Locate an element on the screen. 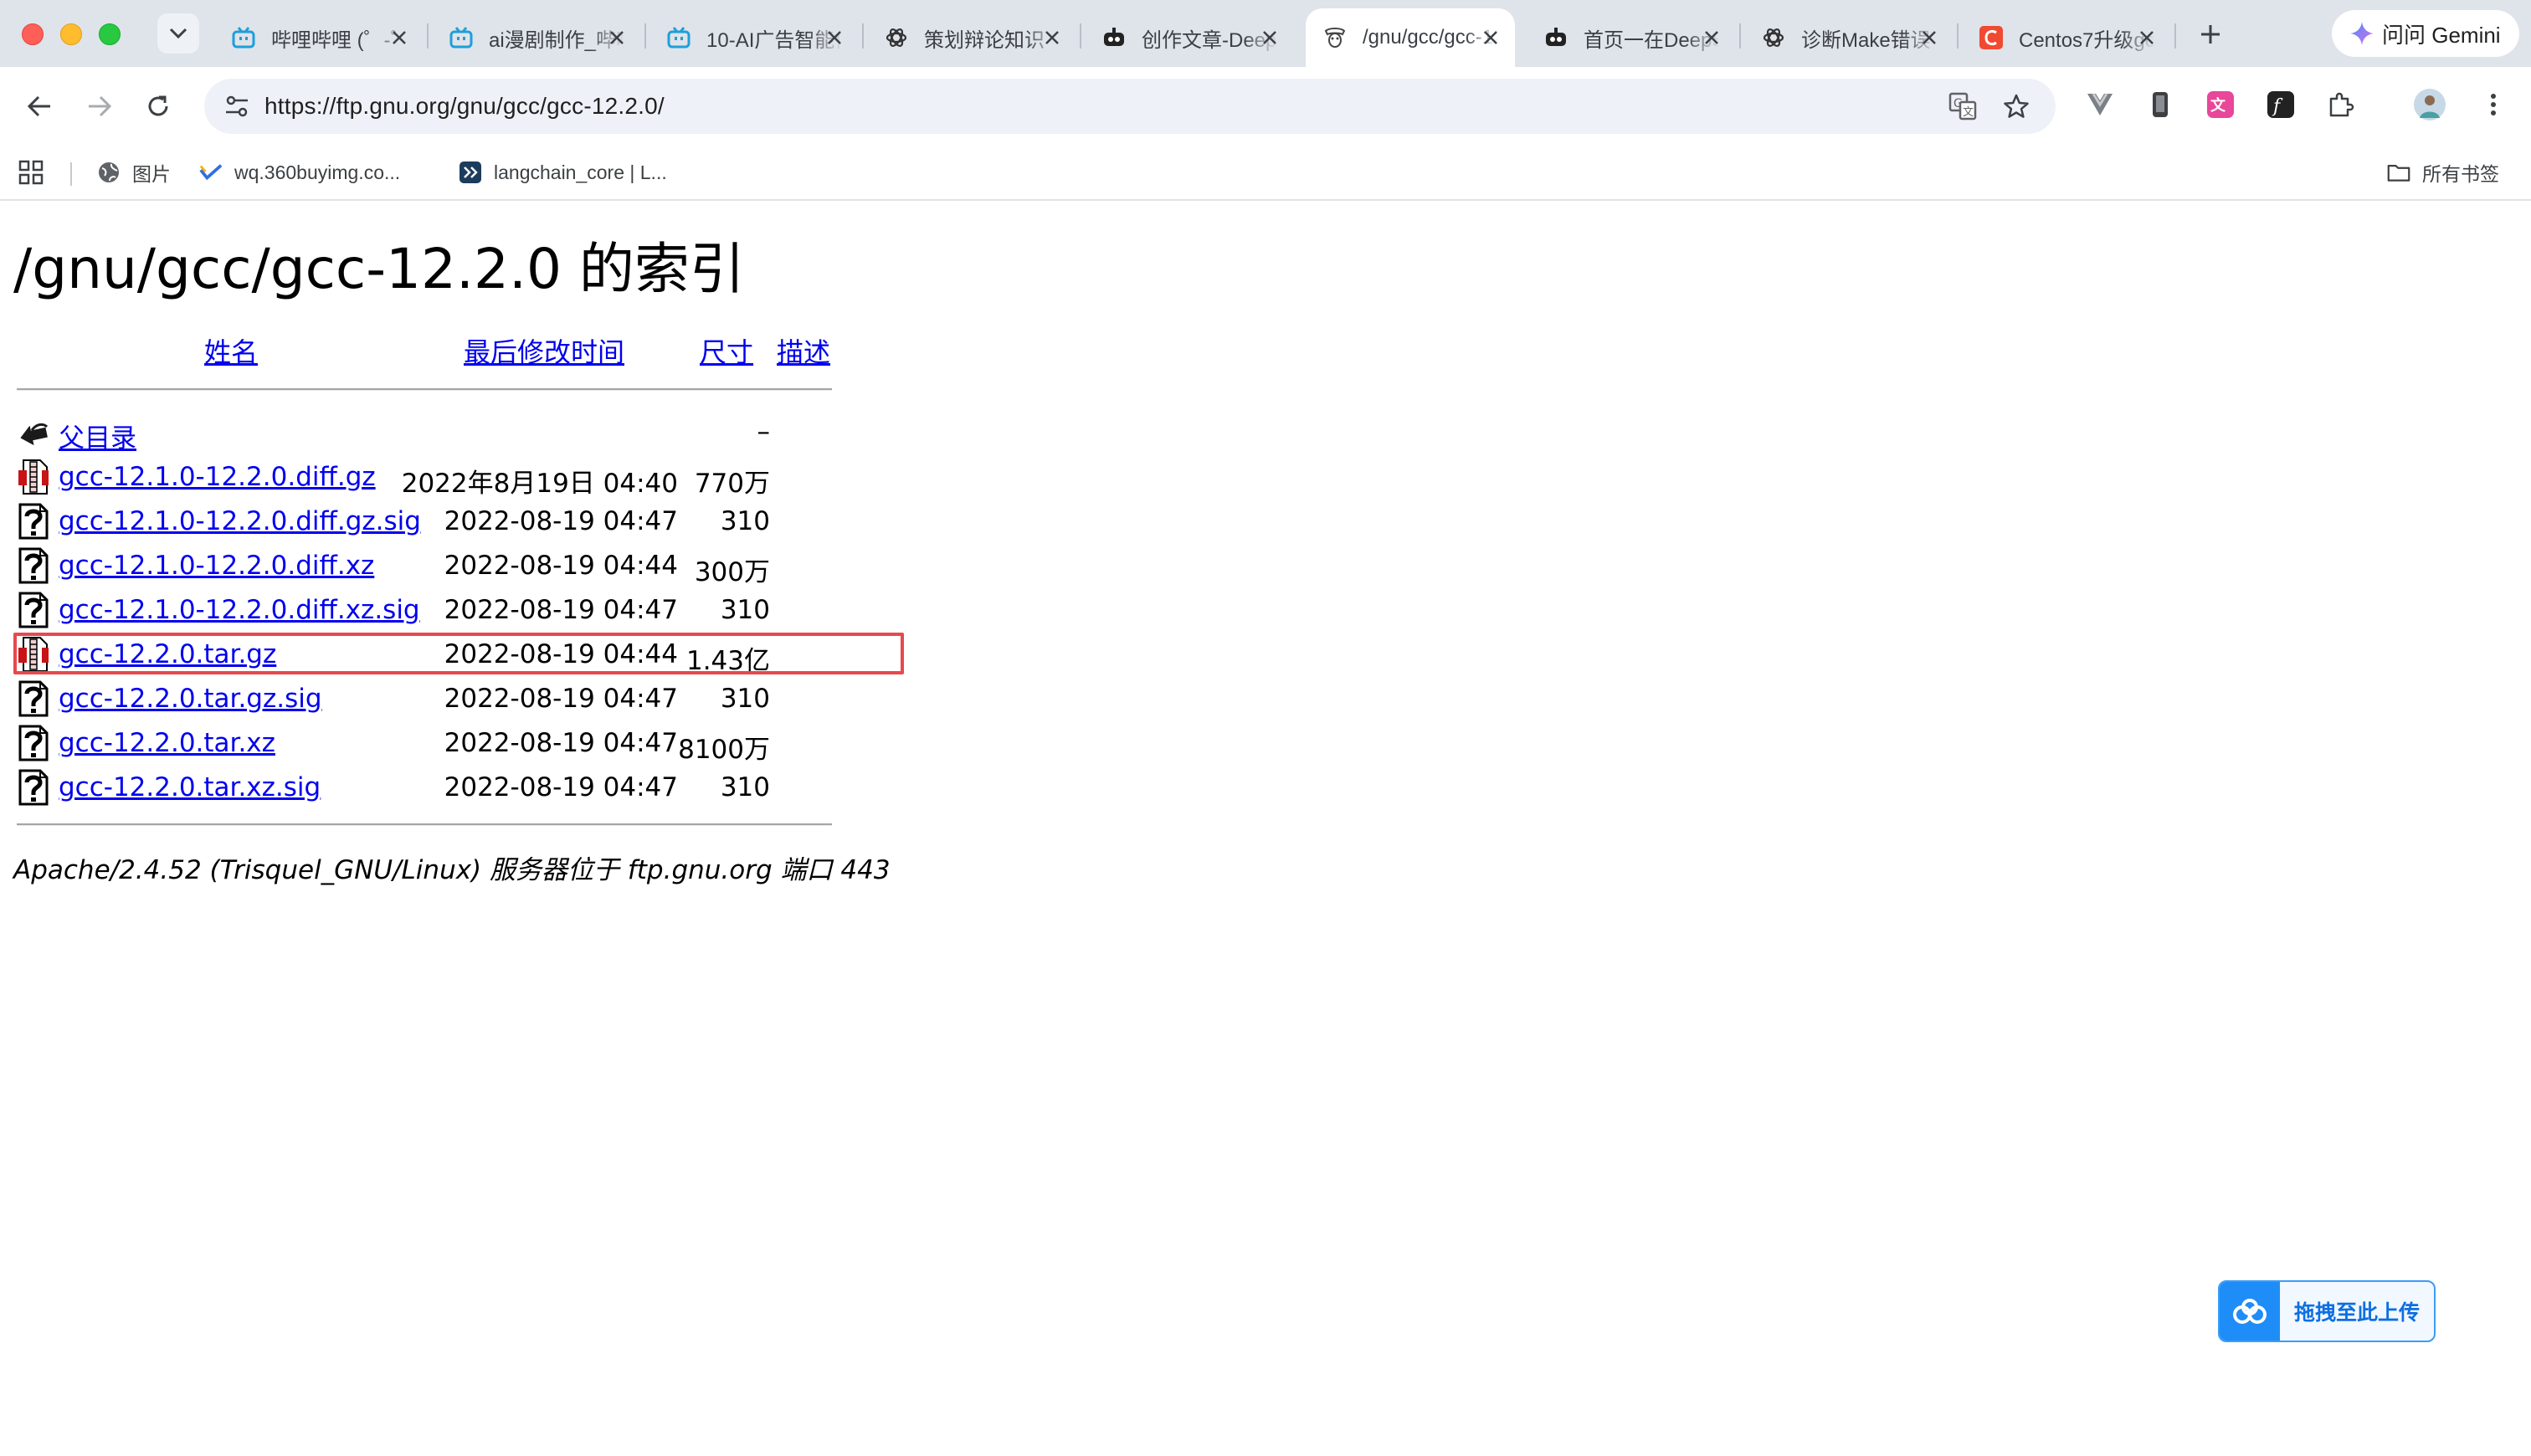 The image size is (2531, 1456). bookmark-star-button is located at coordinates (2016, 106).